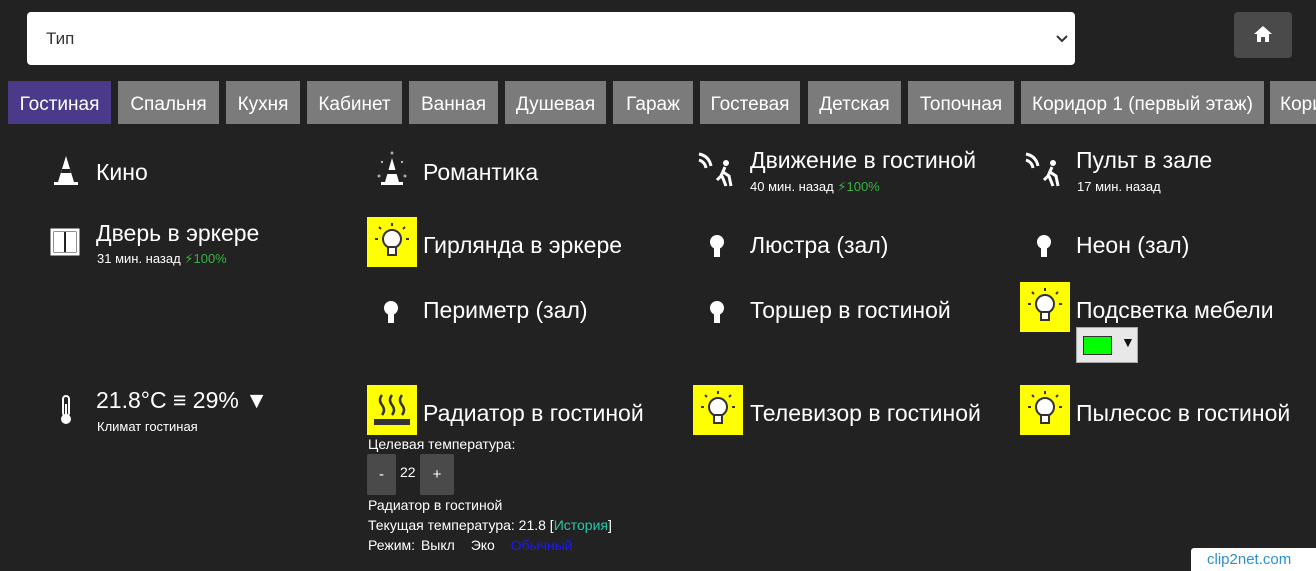 The height and width of the screenshot is (571, 1316). I want to click on scene-cone-romantic-icon, so click(392, 171).